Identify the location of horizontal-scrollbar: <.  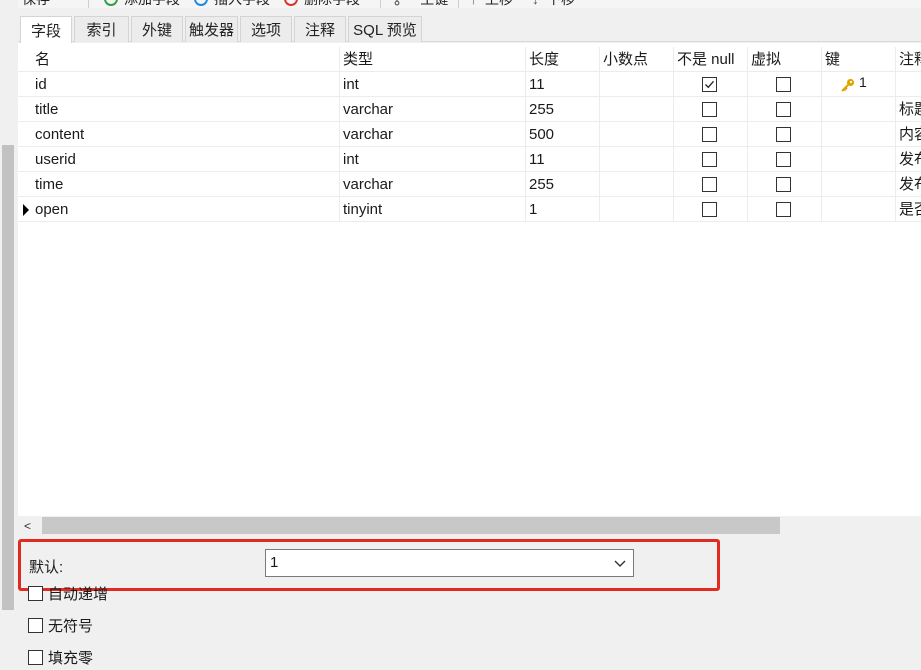
(469, 525).